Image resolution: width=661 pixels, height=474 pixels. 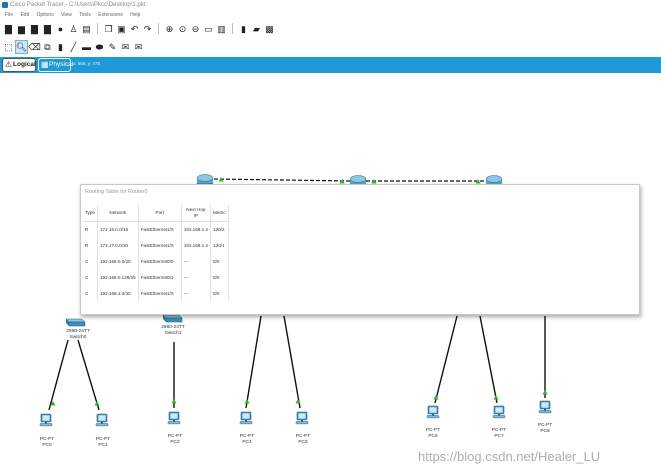 What do you see at coordinates (110, 15) in the screenshot?
I see `menu-extensions: Extensions` at bounding box center [110, 15].